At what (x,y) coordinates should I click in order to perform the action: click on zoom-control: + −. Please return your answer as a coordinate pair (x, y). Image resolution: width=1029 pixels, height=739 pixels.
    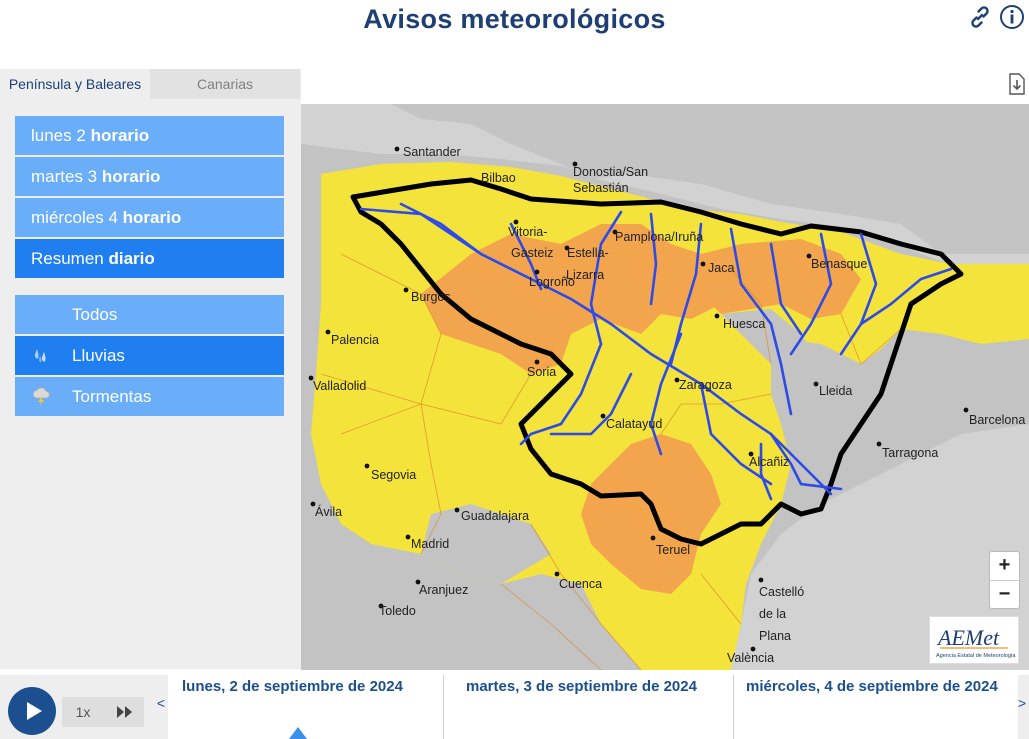
    Looking at the image, I should click on (1004, 580).